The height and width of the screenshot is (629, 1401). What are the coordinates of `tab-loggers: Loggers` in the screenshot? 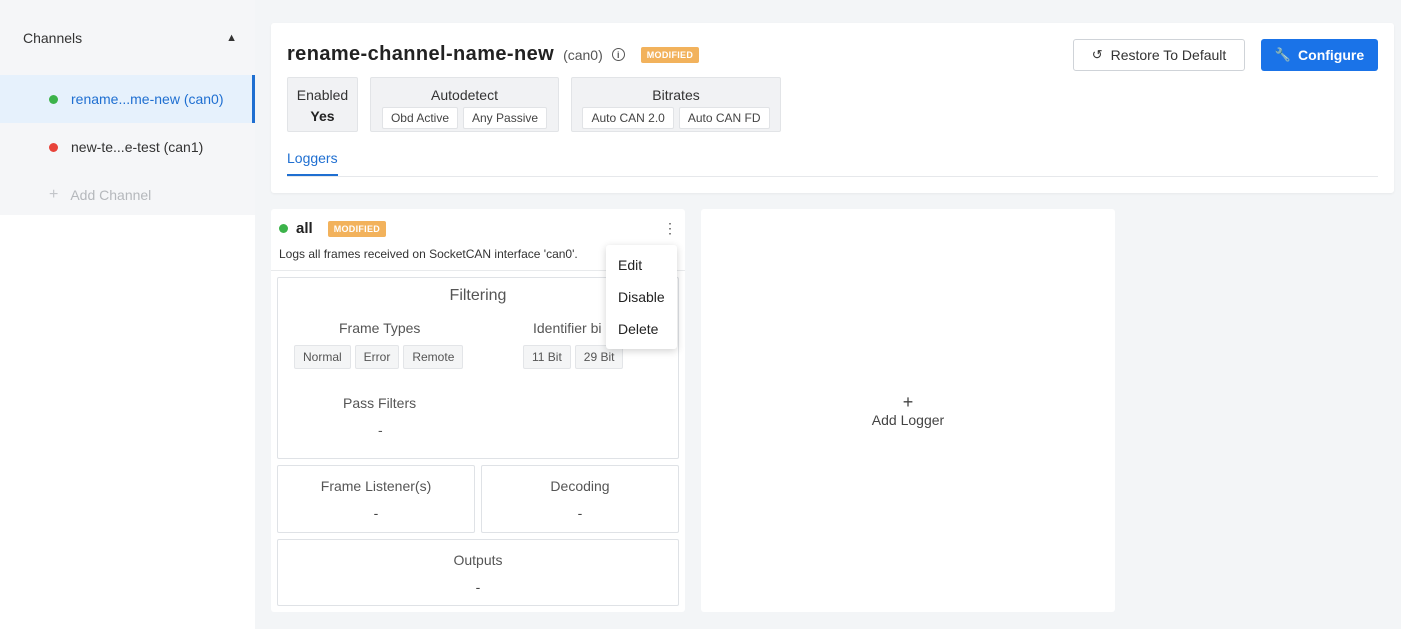 It's located at (312, 163).